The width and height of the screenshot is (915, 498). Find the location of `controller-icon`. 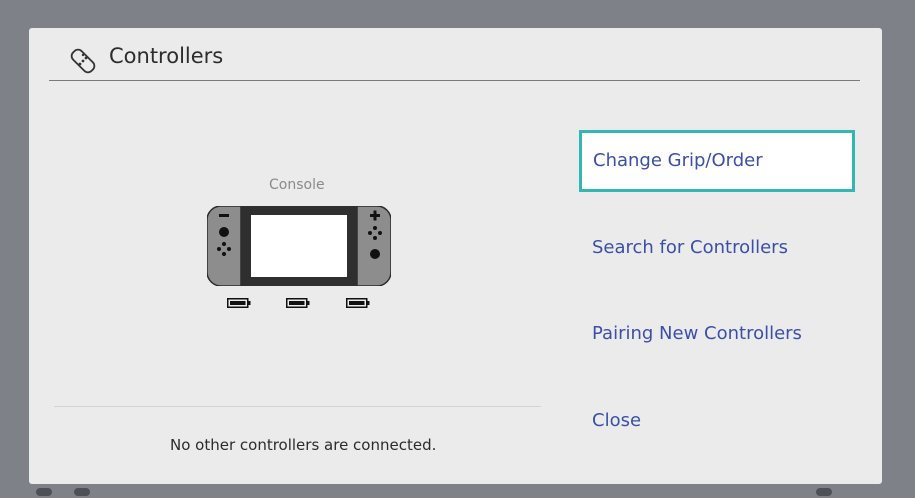

controller-icon is located at coordinates (83, 61).